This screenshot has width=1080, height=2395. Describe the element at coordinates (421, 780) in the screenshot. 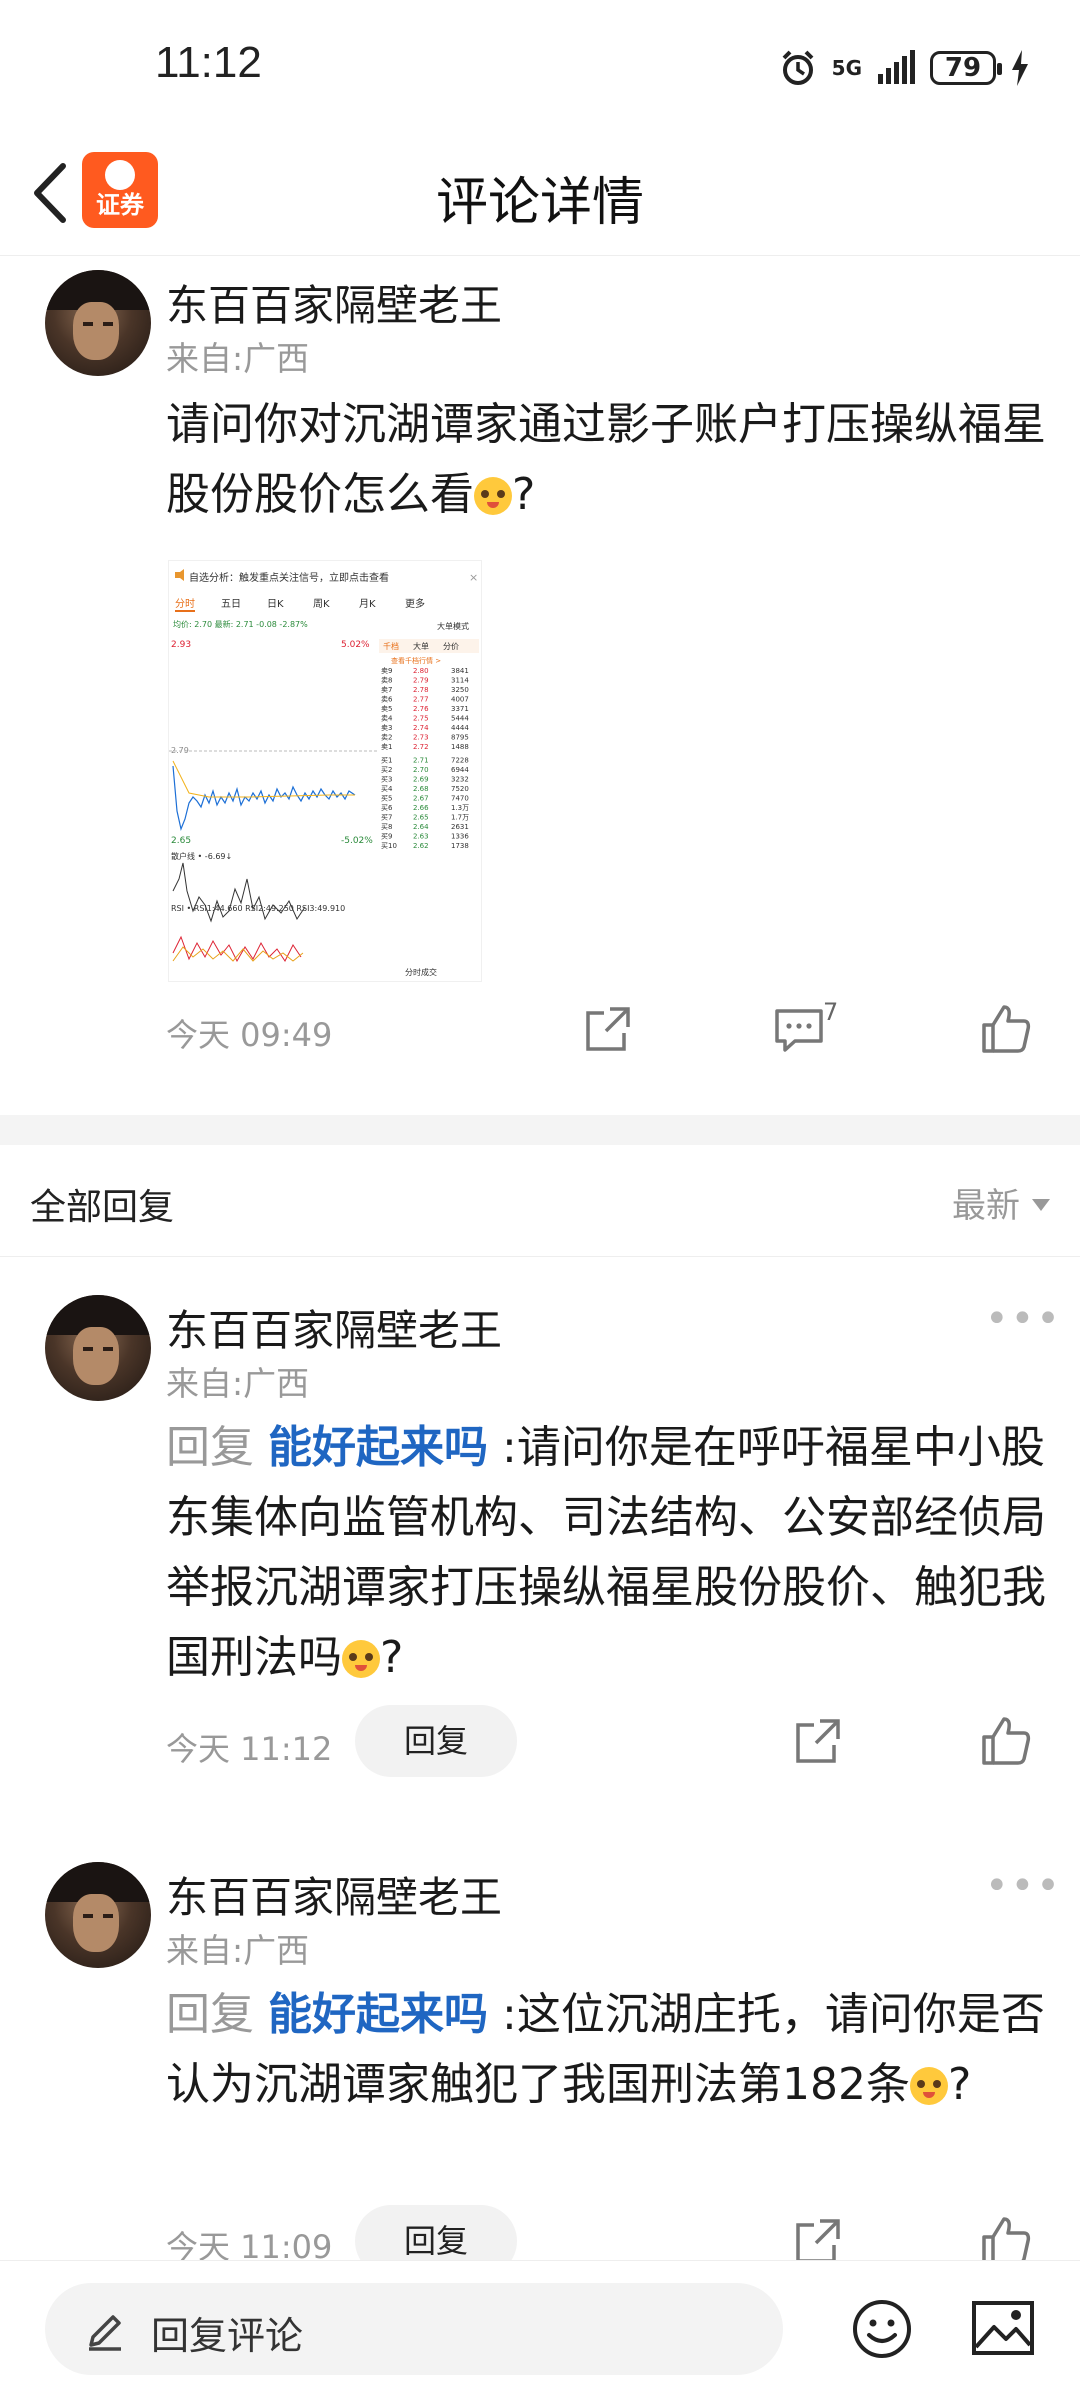

I see `order-price: 2.69` at that location.